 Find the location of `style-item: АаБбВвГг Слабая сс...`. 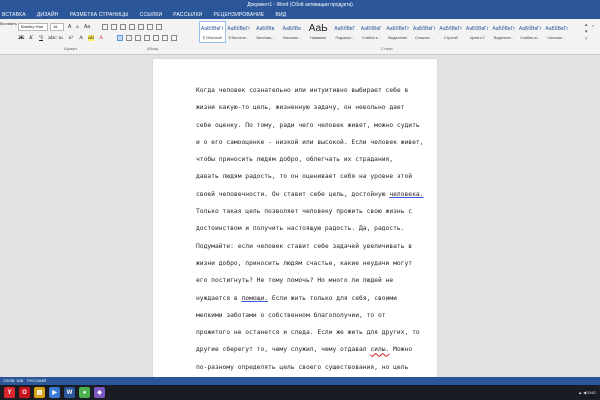

style-item: АаБбВвГг Слабая сс... is located at coordinates (530, 32).